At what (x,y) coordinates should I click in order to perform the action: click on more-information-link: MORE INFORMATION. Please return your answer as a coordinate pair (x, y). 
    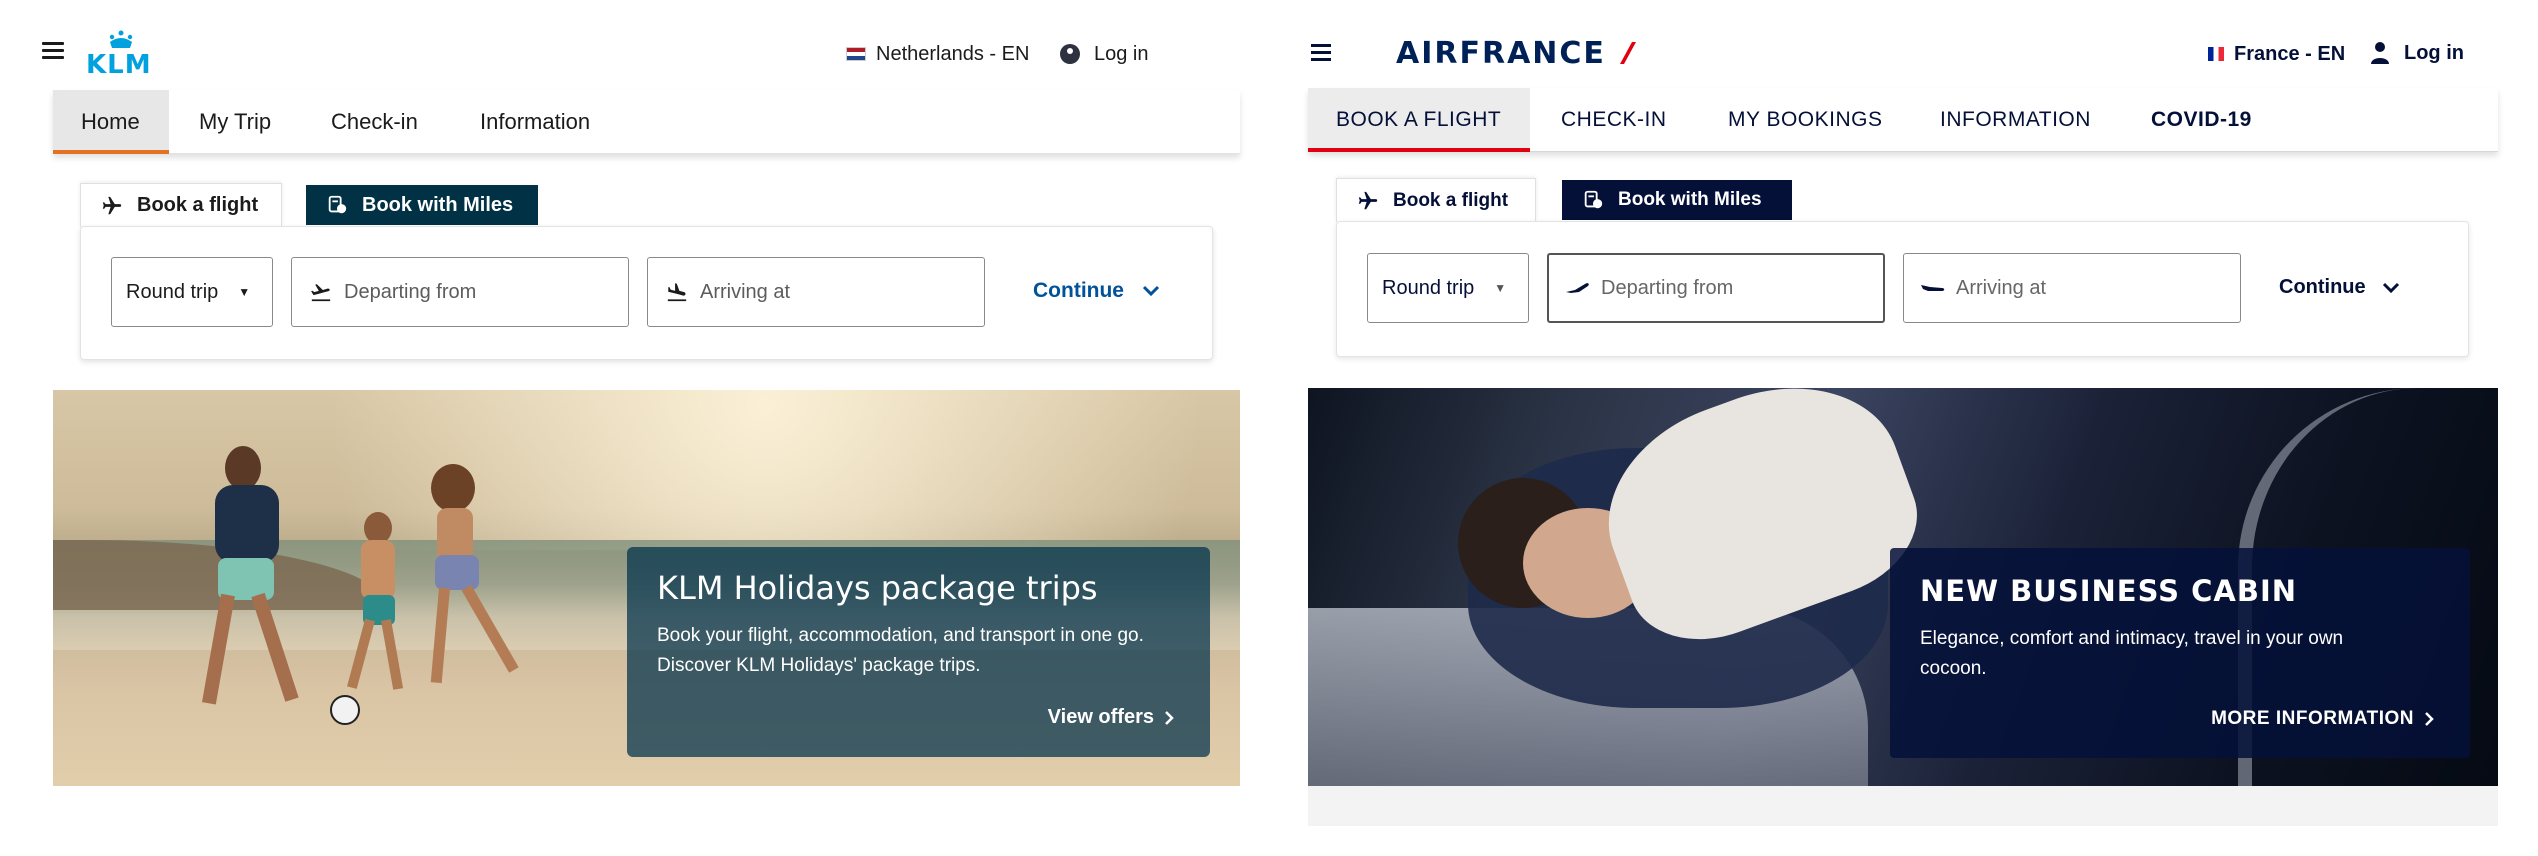
    Looking at the image, I should click on (2322, 719).